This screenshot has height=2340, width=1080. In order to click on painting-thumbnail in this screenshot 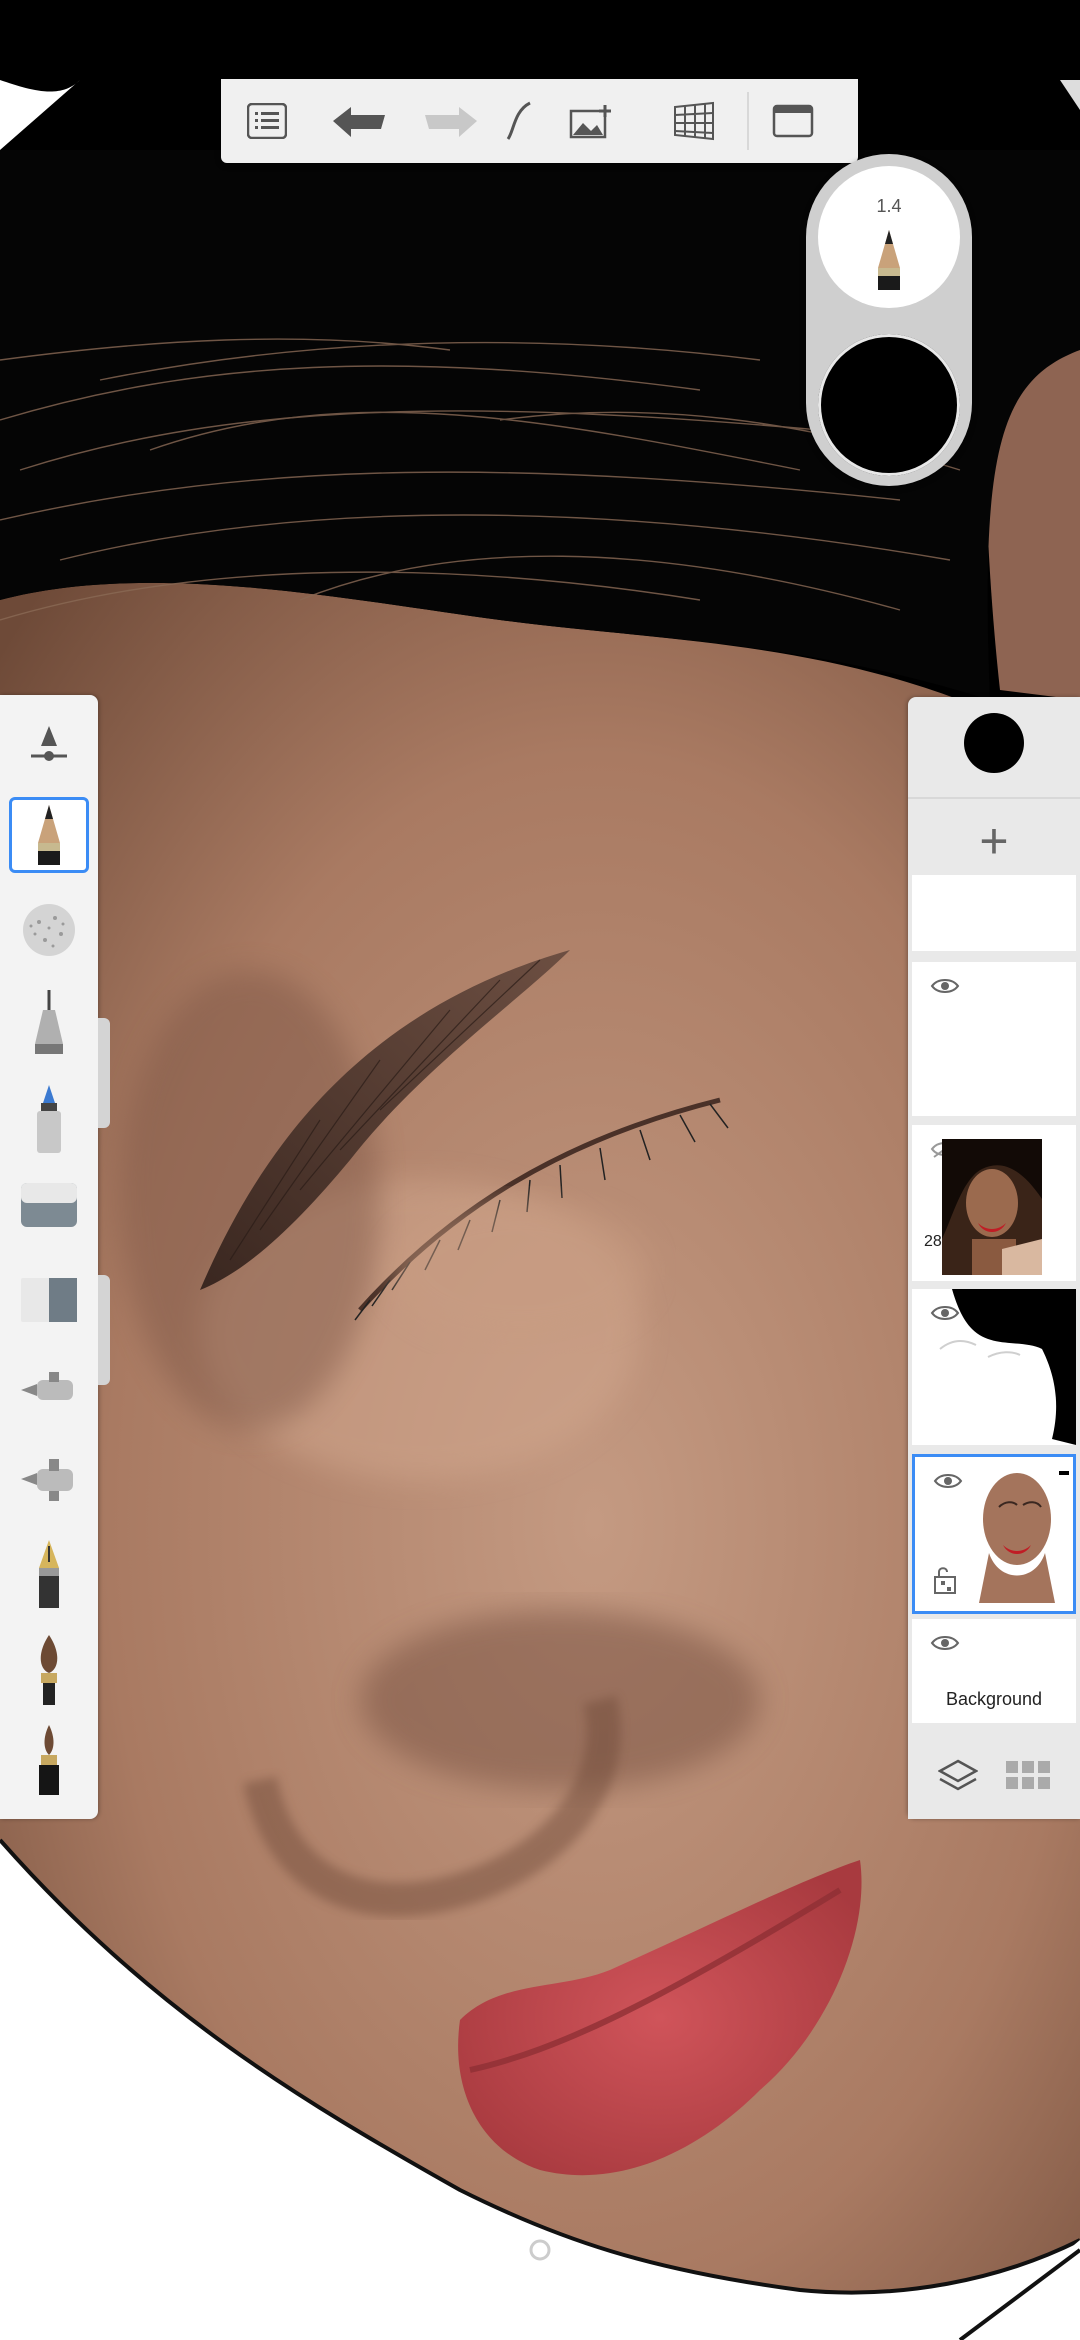, I will do `click(1016, 1537)`.